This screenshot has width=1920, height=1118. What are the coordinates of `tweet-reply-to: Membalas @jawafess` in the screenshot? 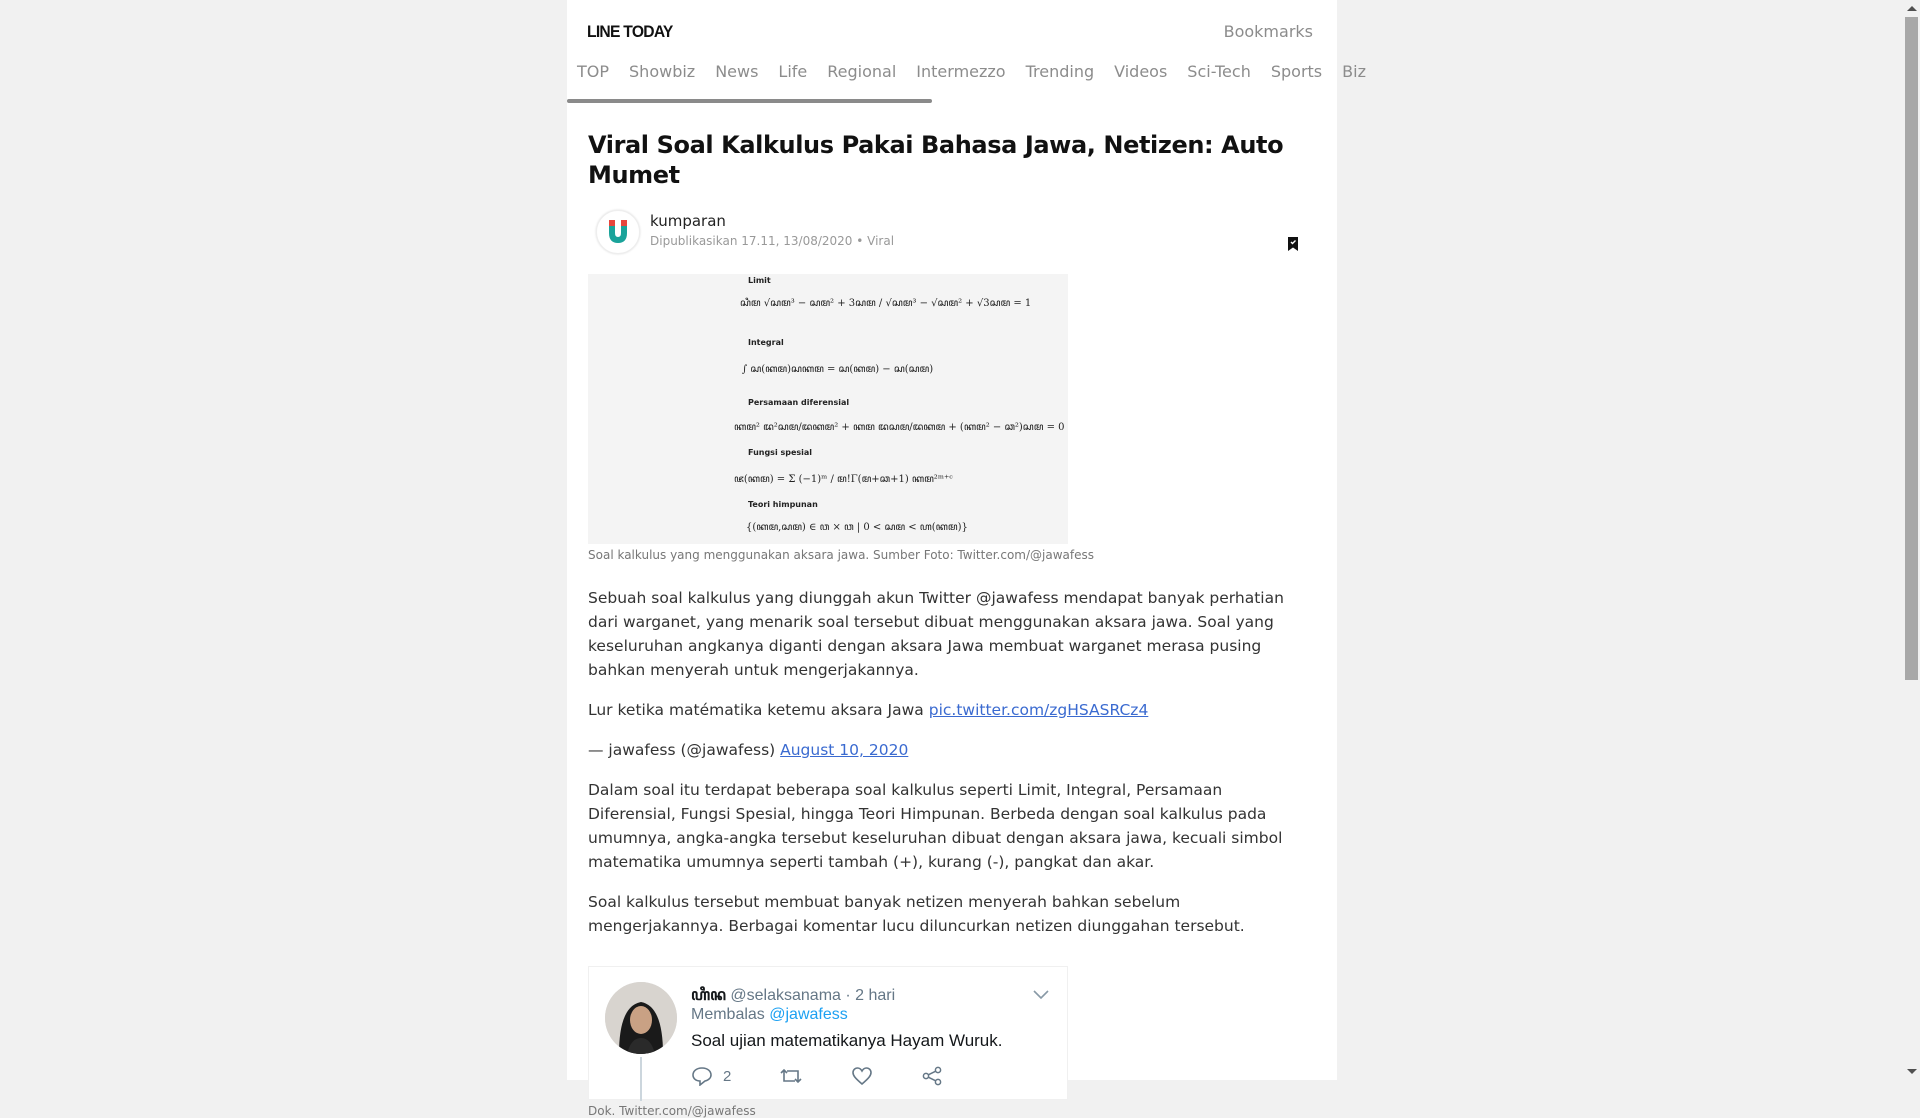 It's located at (769, 1015).